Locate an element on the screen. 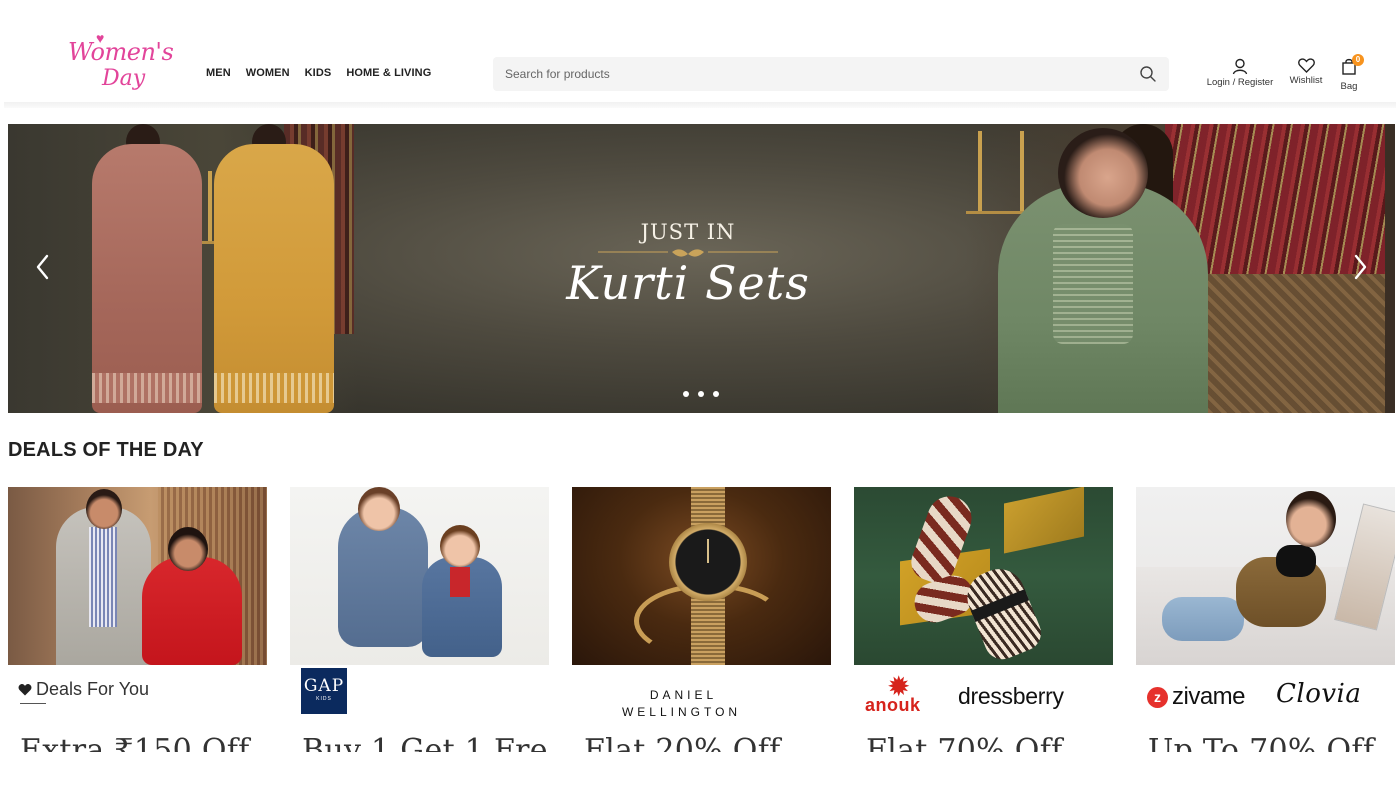 Image resolution: width=1400 pixels, height=800 pixels. deal-card-gap-kids: GAP KIDS Buy 1 Get 1 Free is located at coordinates (419, 622).